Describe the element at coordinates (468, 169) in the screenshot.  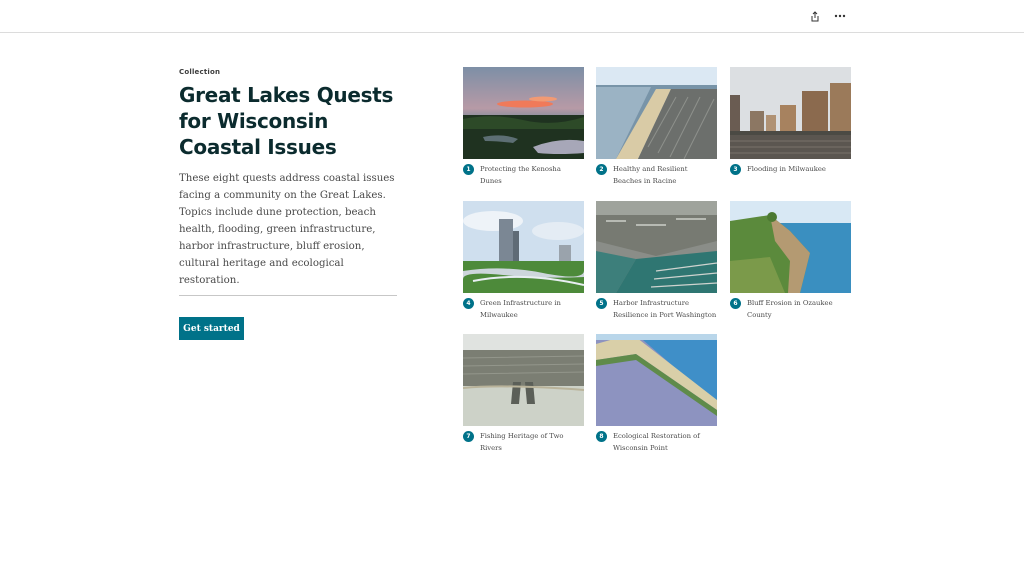
I see `quest-number-badge: 1` at that location.